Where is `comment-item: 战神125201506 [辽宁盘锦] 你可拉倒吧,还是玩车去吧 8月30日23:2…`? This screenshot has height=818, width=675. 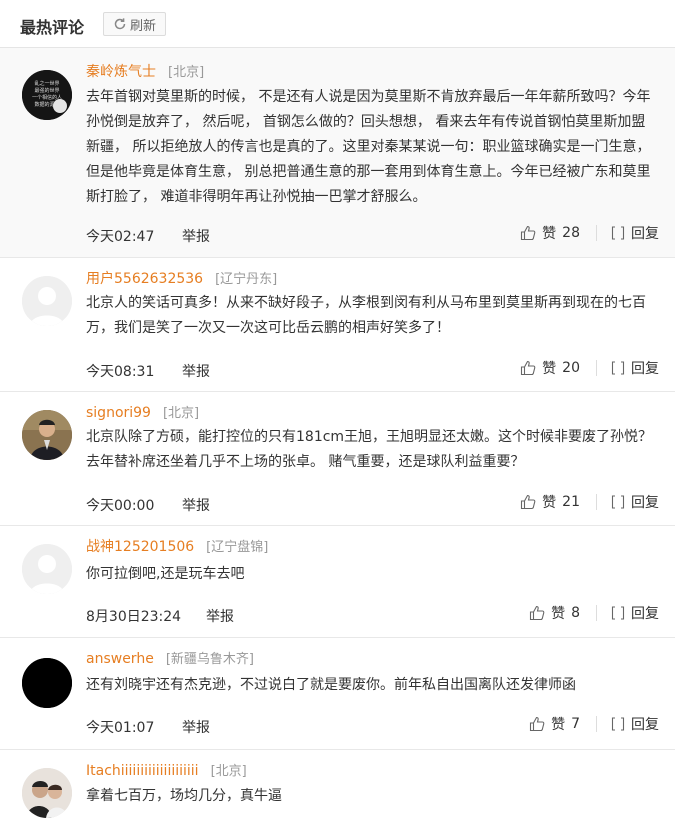 comment-item: 战神125201506 [辽宁盘锦] 你可拉倒吧,还是玩车去吧 8月30日23:2… is located at coordinates (337, 582).